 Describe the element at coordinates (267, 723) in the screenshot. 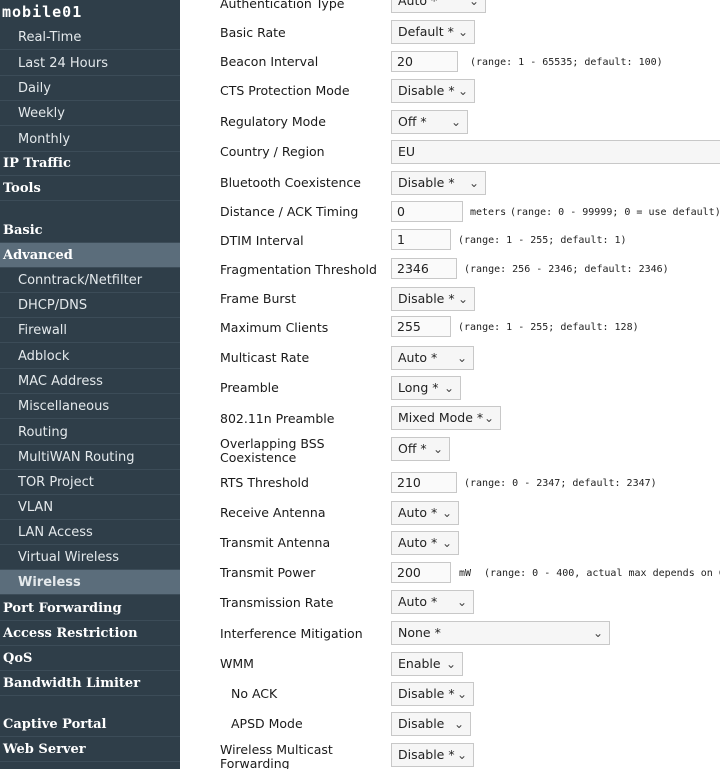

I see `setting-label-apsd-mode: APSD Mode` at that location.